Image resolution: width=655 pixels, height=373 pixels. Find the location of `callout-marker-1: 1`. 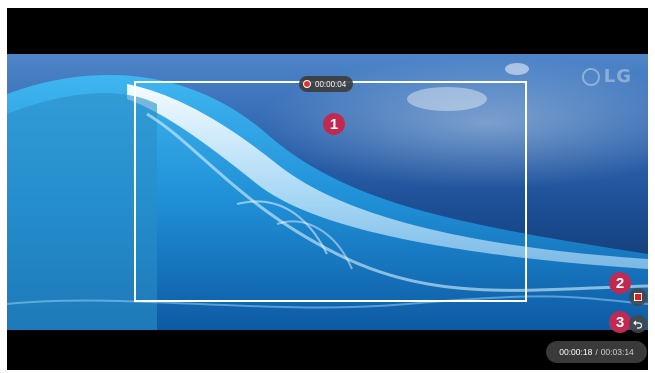

callout-marker-1: 1 is located at coordinates (334, 124).